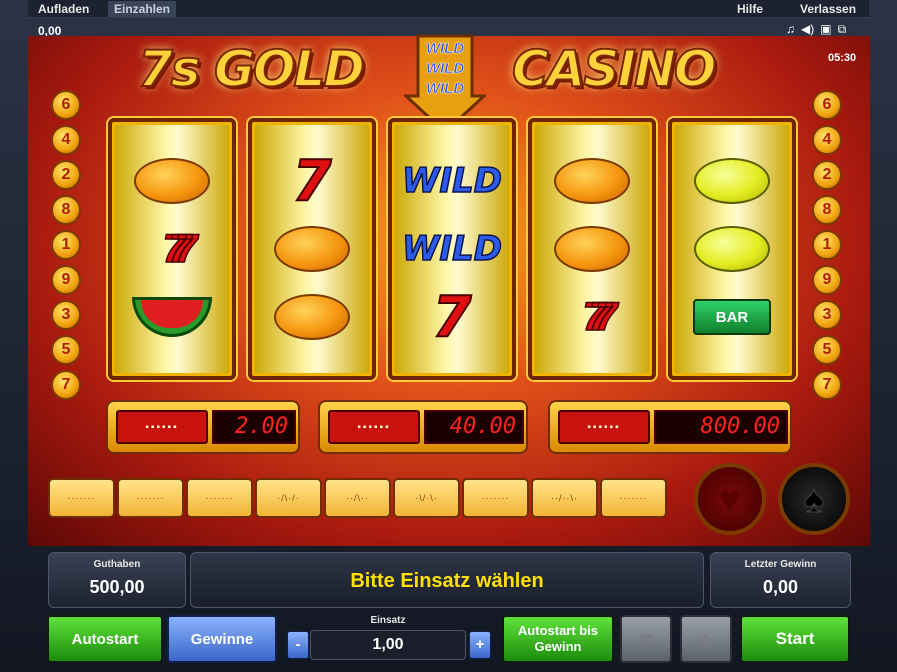  What do you see at coordinates (445, 69) in the screenshot?
I see `wild-text-2: WILD` at bounding box center [445, 69].